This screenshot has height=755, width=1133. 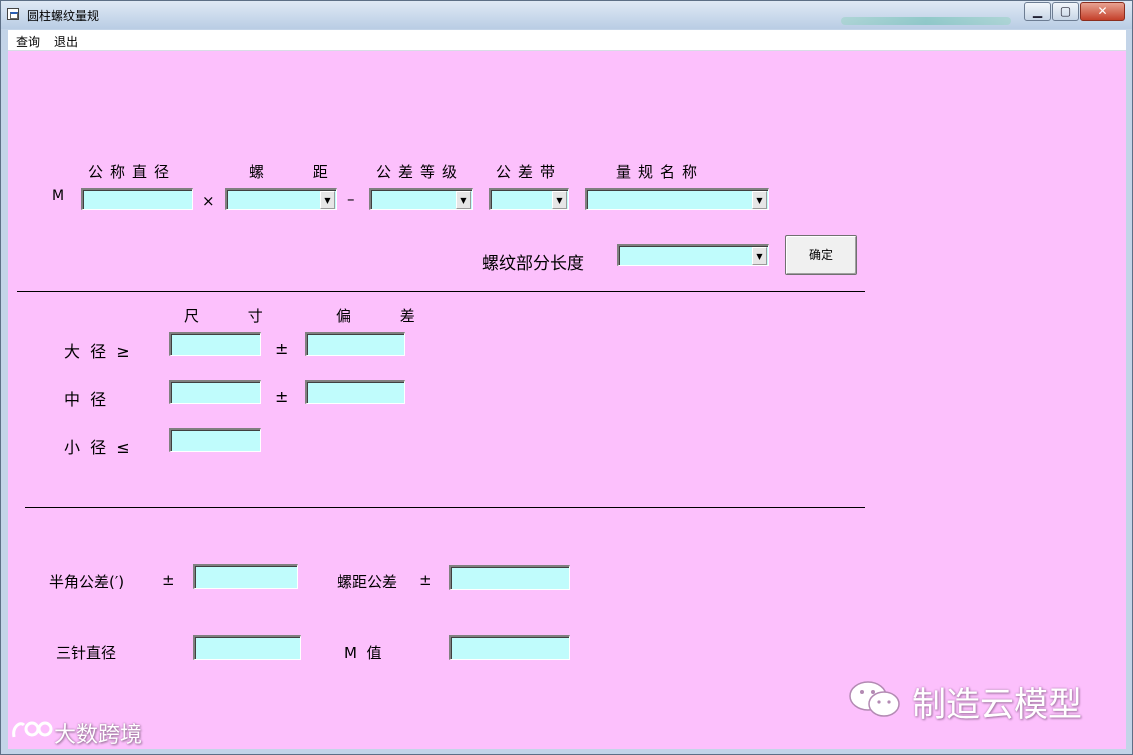 What do you see at coordinates (533, 264) in the screenshot?
I see `thread-length-label: 螺纹部分长度` at bounding box center [533, 264].